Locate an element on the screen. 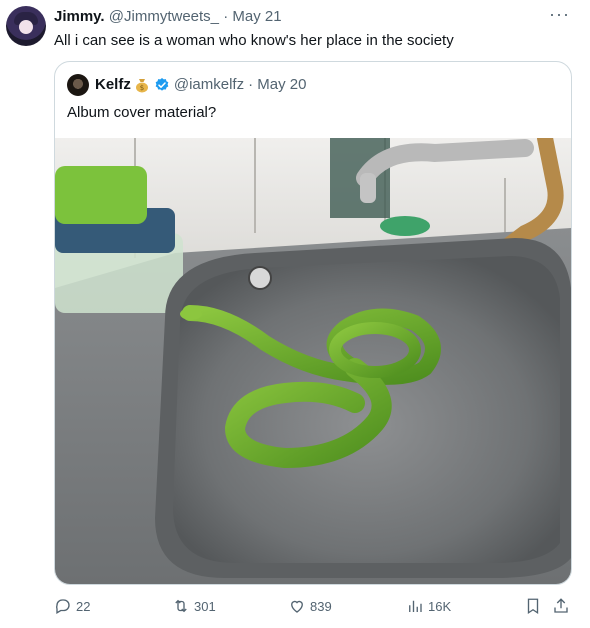  author-handle: @Jimmytweets_ is located at coordinates (164, 16).